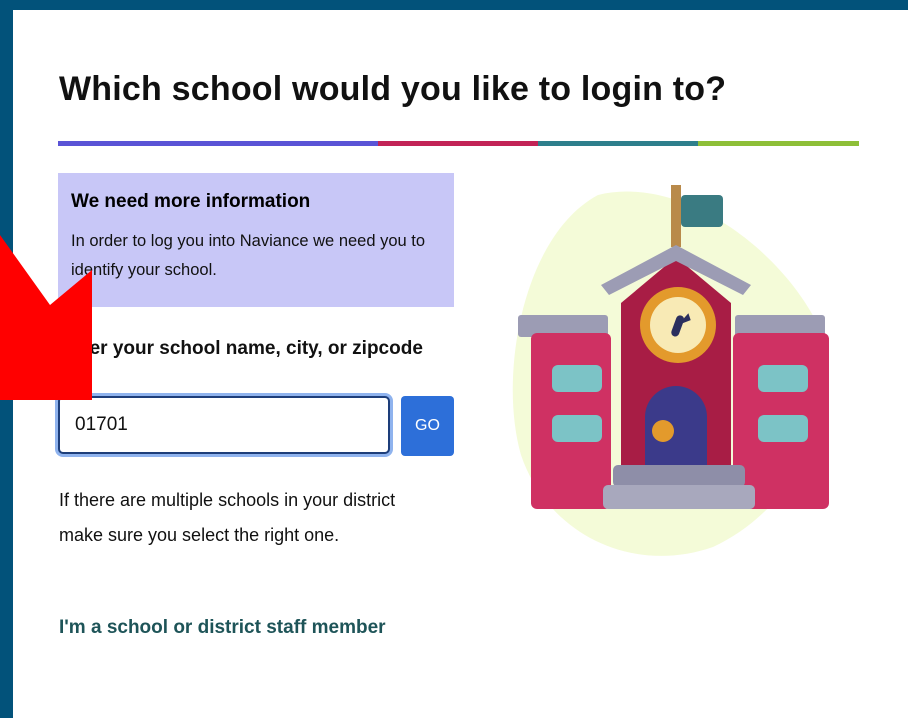  I want to click on divider-segment-teal, so click(618, 143).